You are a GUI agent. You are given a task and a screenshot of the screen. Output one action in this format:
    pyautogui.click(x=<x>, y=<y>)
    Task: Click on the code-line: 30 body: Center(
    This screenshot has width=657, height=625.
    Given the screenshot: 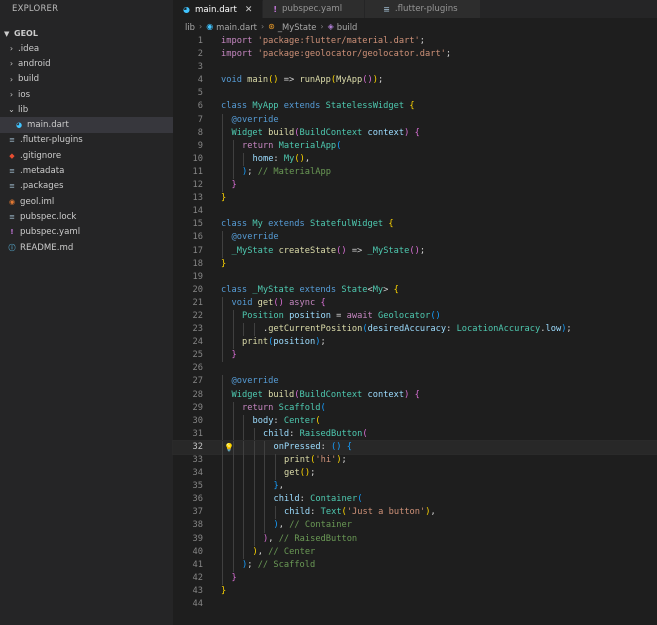 What is the action you would take?
    pyautogui.click(x=415, y=421)
    